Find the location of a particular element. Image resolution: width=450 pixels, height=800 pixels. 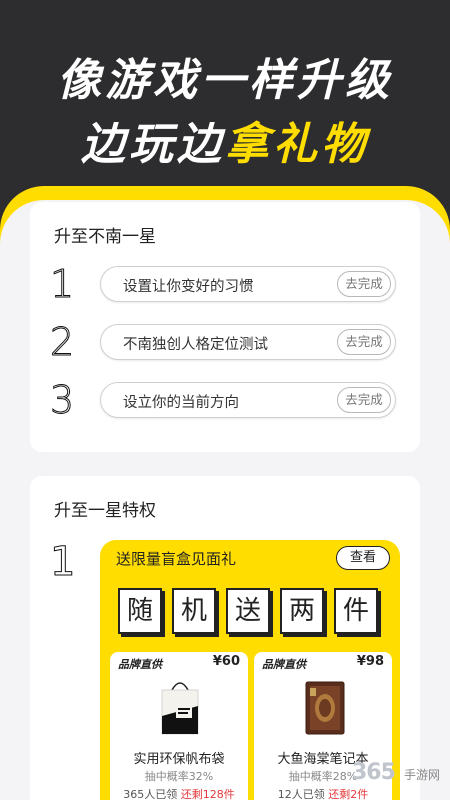

watermark-logo: 365 is located at coordinates (374, 772).